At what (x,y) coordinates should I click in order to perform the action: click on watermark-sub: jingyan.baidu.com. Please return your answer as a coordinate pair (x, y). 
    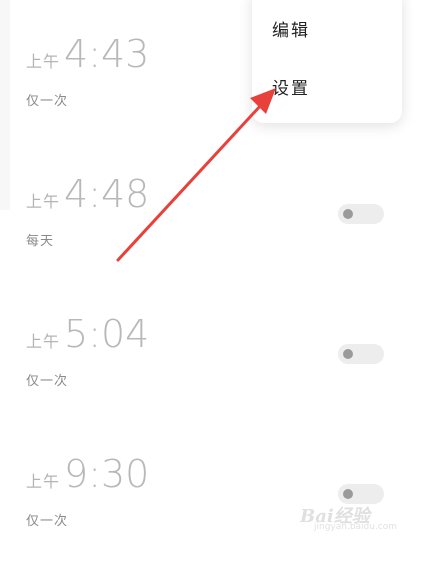
    Looking at the image, I should click on (356, 527).